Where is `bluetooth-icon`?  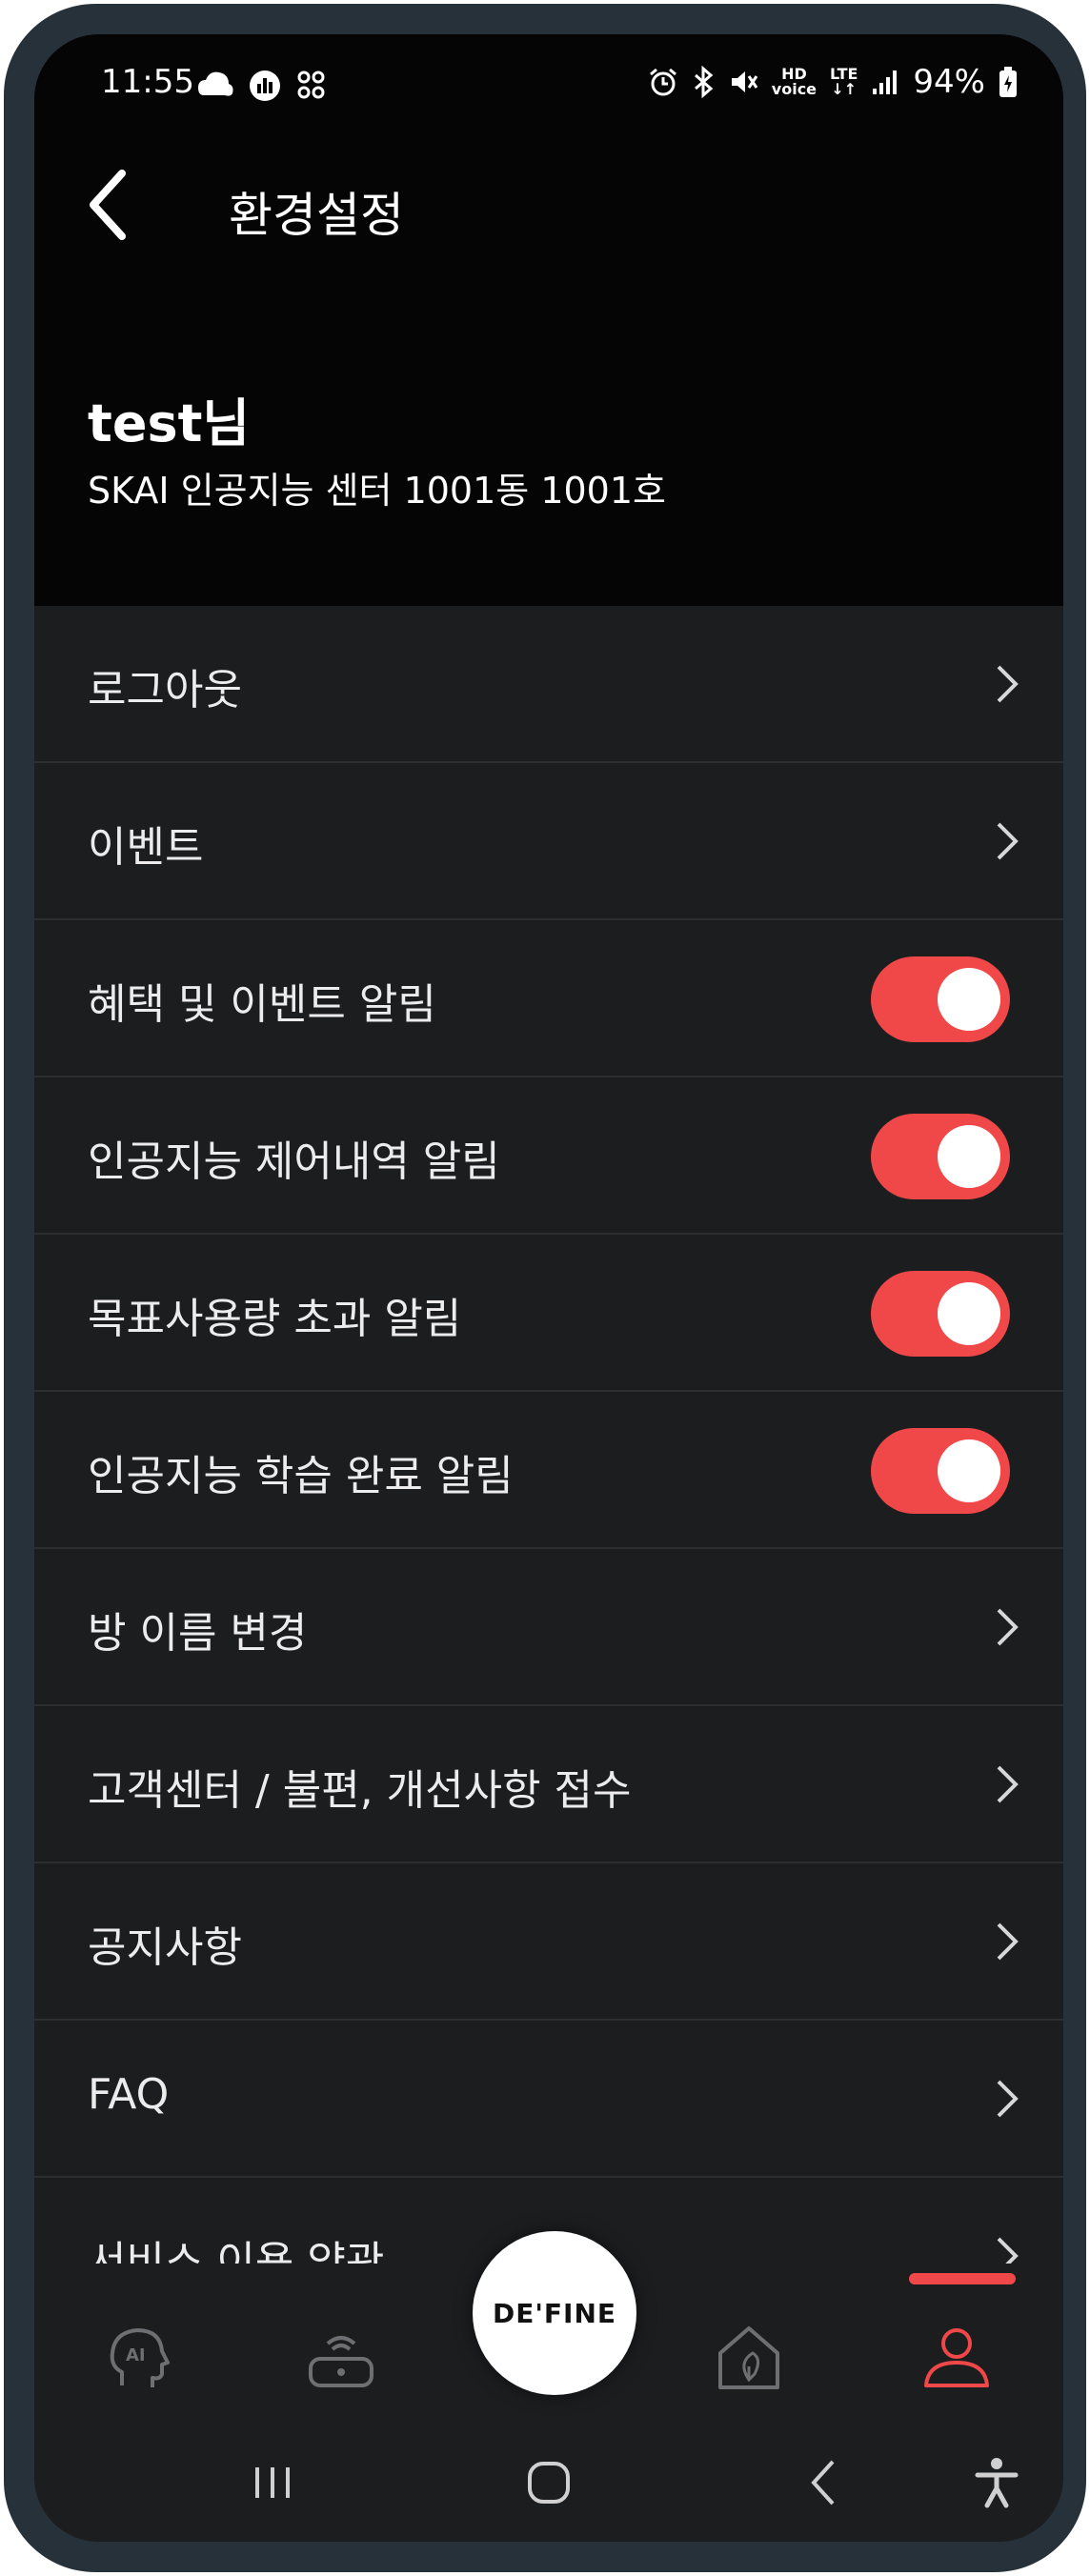
bluetooth-icon is located at coordinates (704, 82).